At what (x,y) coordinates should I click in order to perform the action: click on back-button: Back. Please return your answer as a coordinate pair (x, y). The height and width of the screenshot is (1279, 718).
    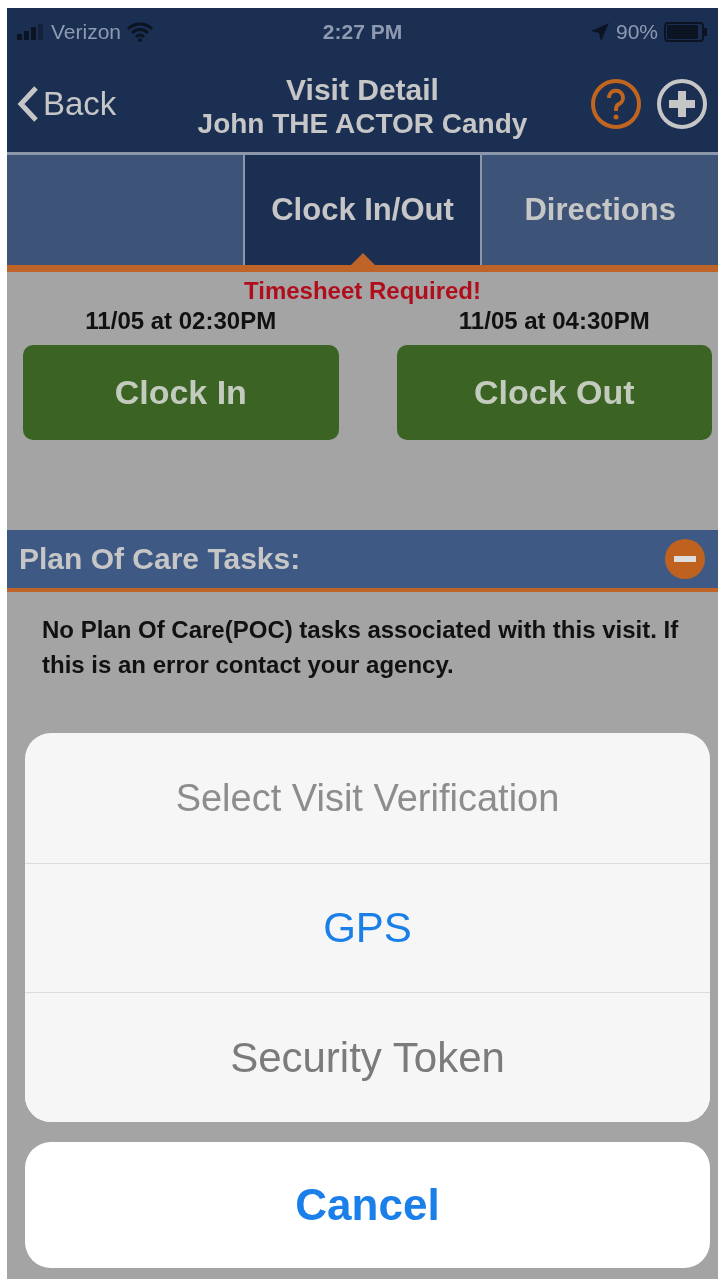
    Looking at the image, I should click on (67, 103).